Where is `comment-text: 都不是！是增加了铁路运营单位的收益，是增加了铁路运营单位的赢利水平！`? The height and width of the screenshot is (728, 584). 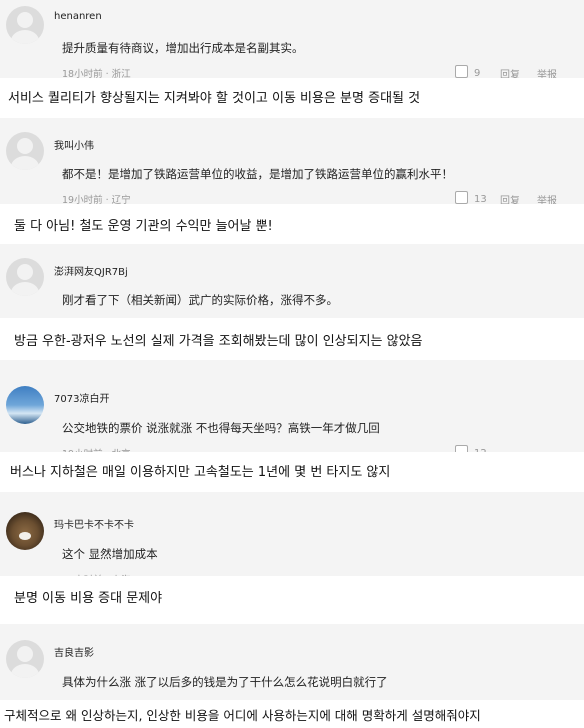
comment-text: 都不是！是增加了铁路运营单位的收益，是增加了铁路运营单位的赢利水平！ is located at coordinates (257, 174).